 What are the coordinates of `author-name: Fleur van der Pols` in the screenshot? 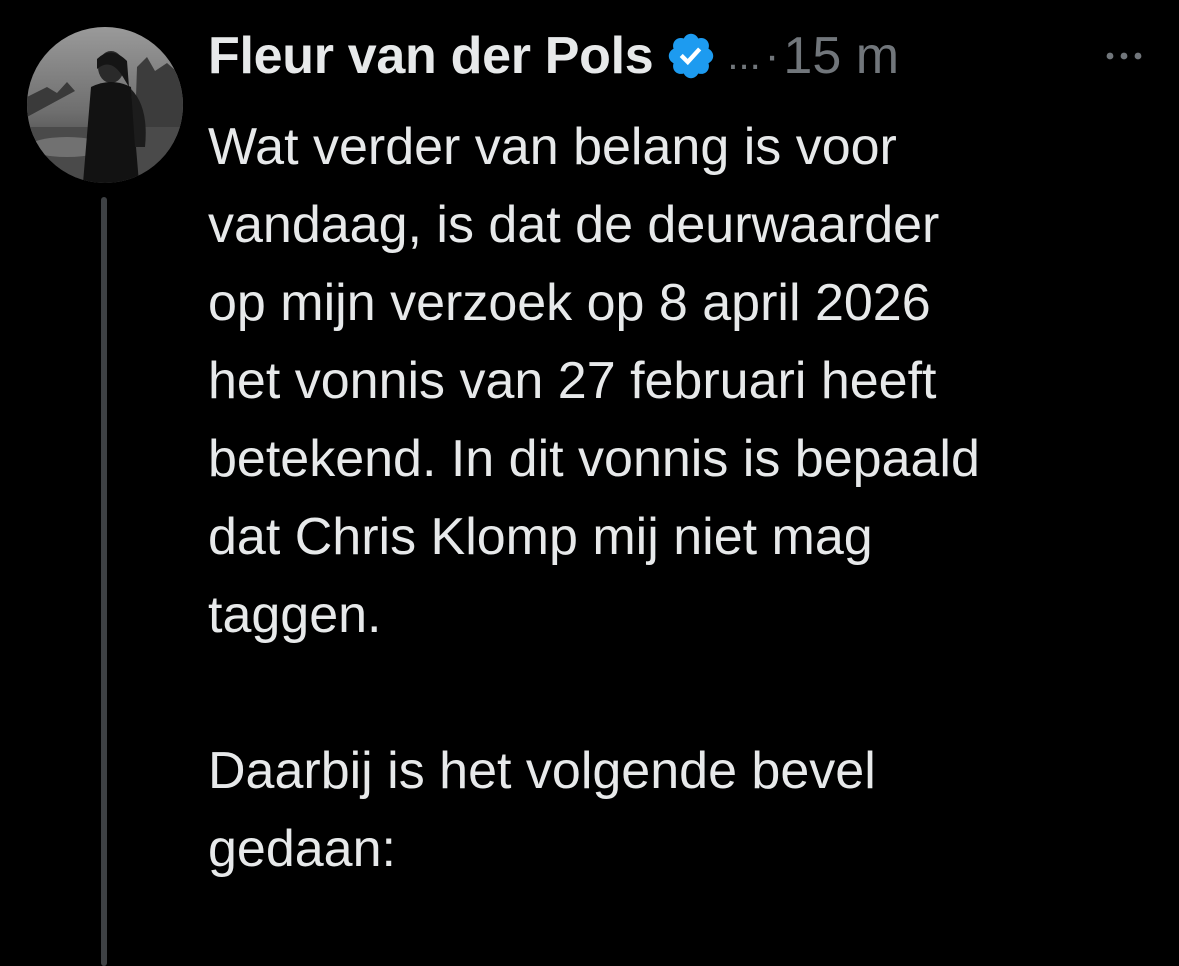 It's located at (431, 56).